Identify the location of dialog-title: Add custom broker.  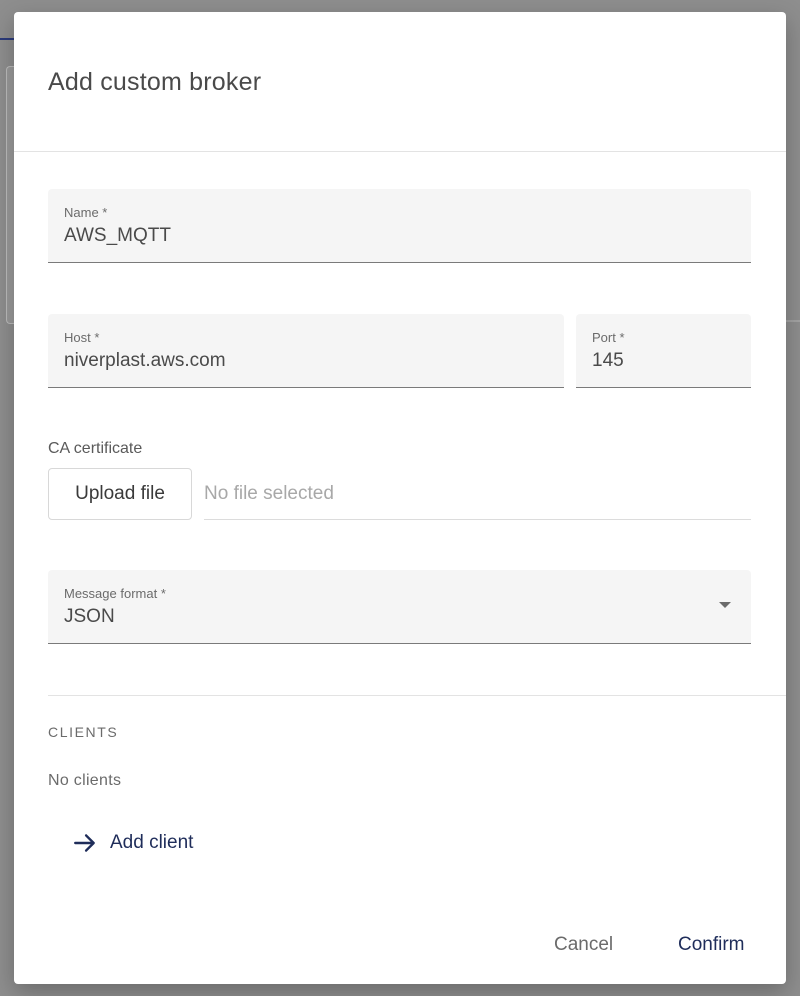
(155, 82).